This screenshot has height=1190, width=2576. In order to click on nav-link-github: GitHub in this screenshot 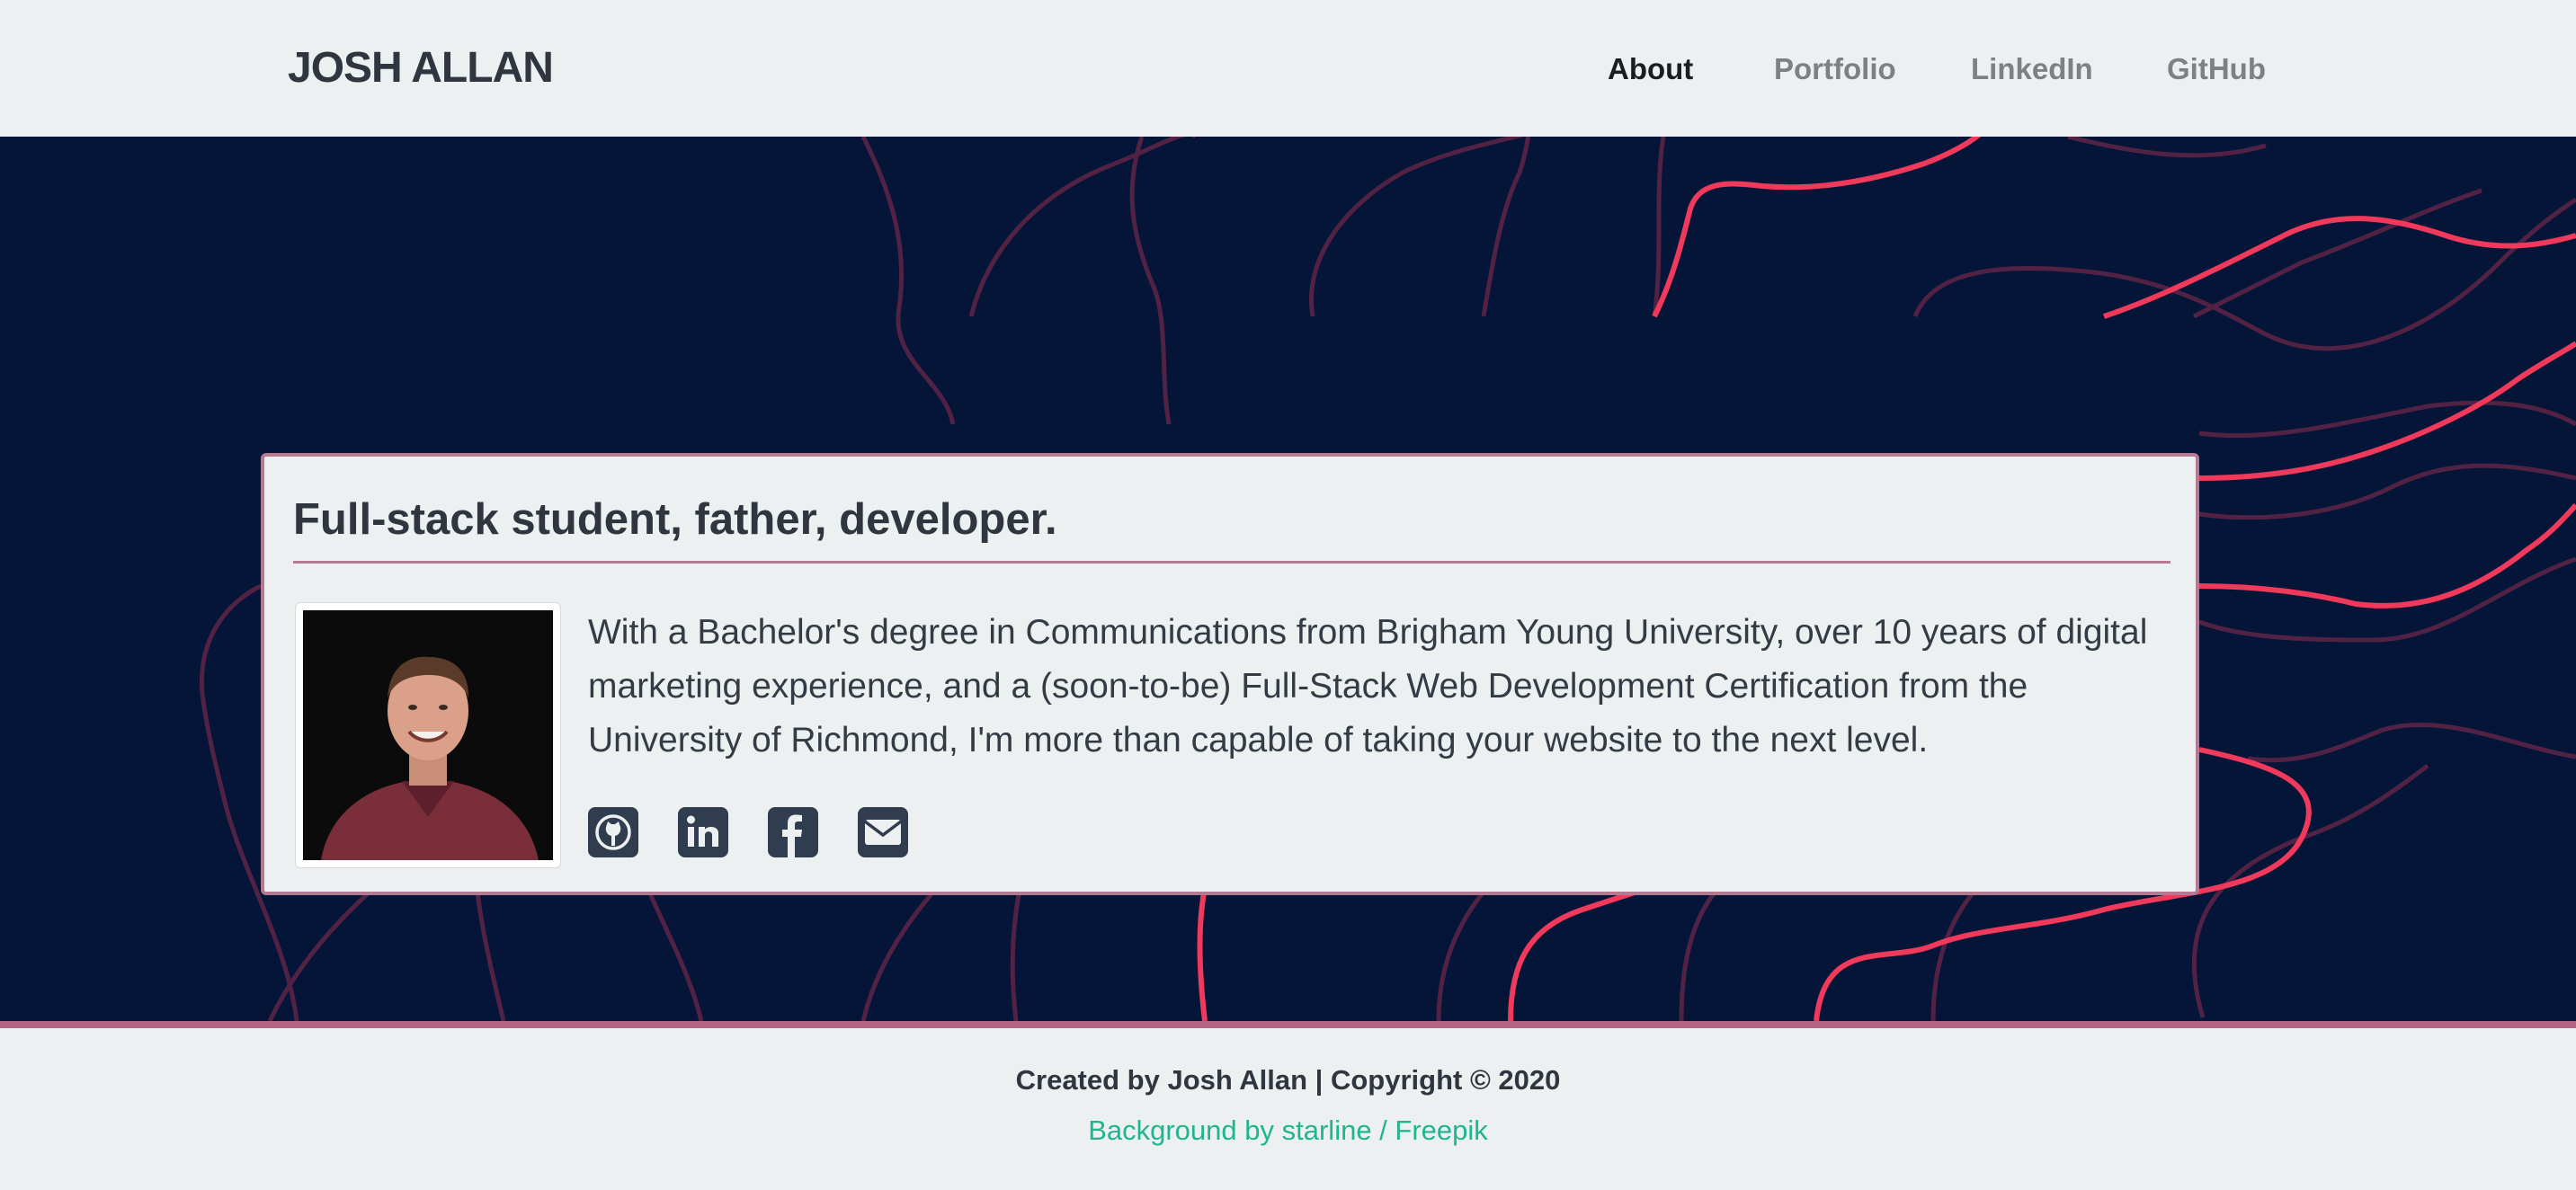, I will do `click(2216, 69)`.